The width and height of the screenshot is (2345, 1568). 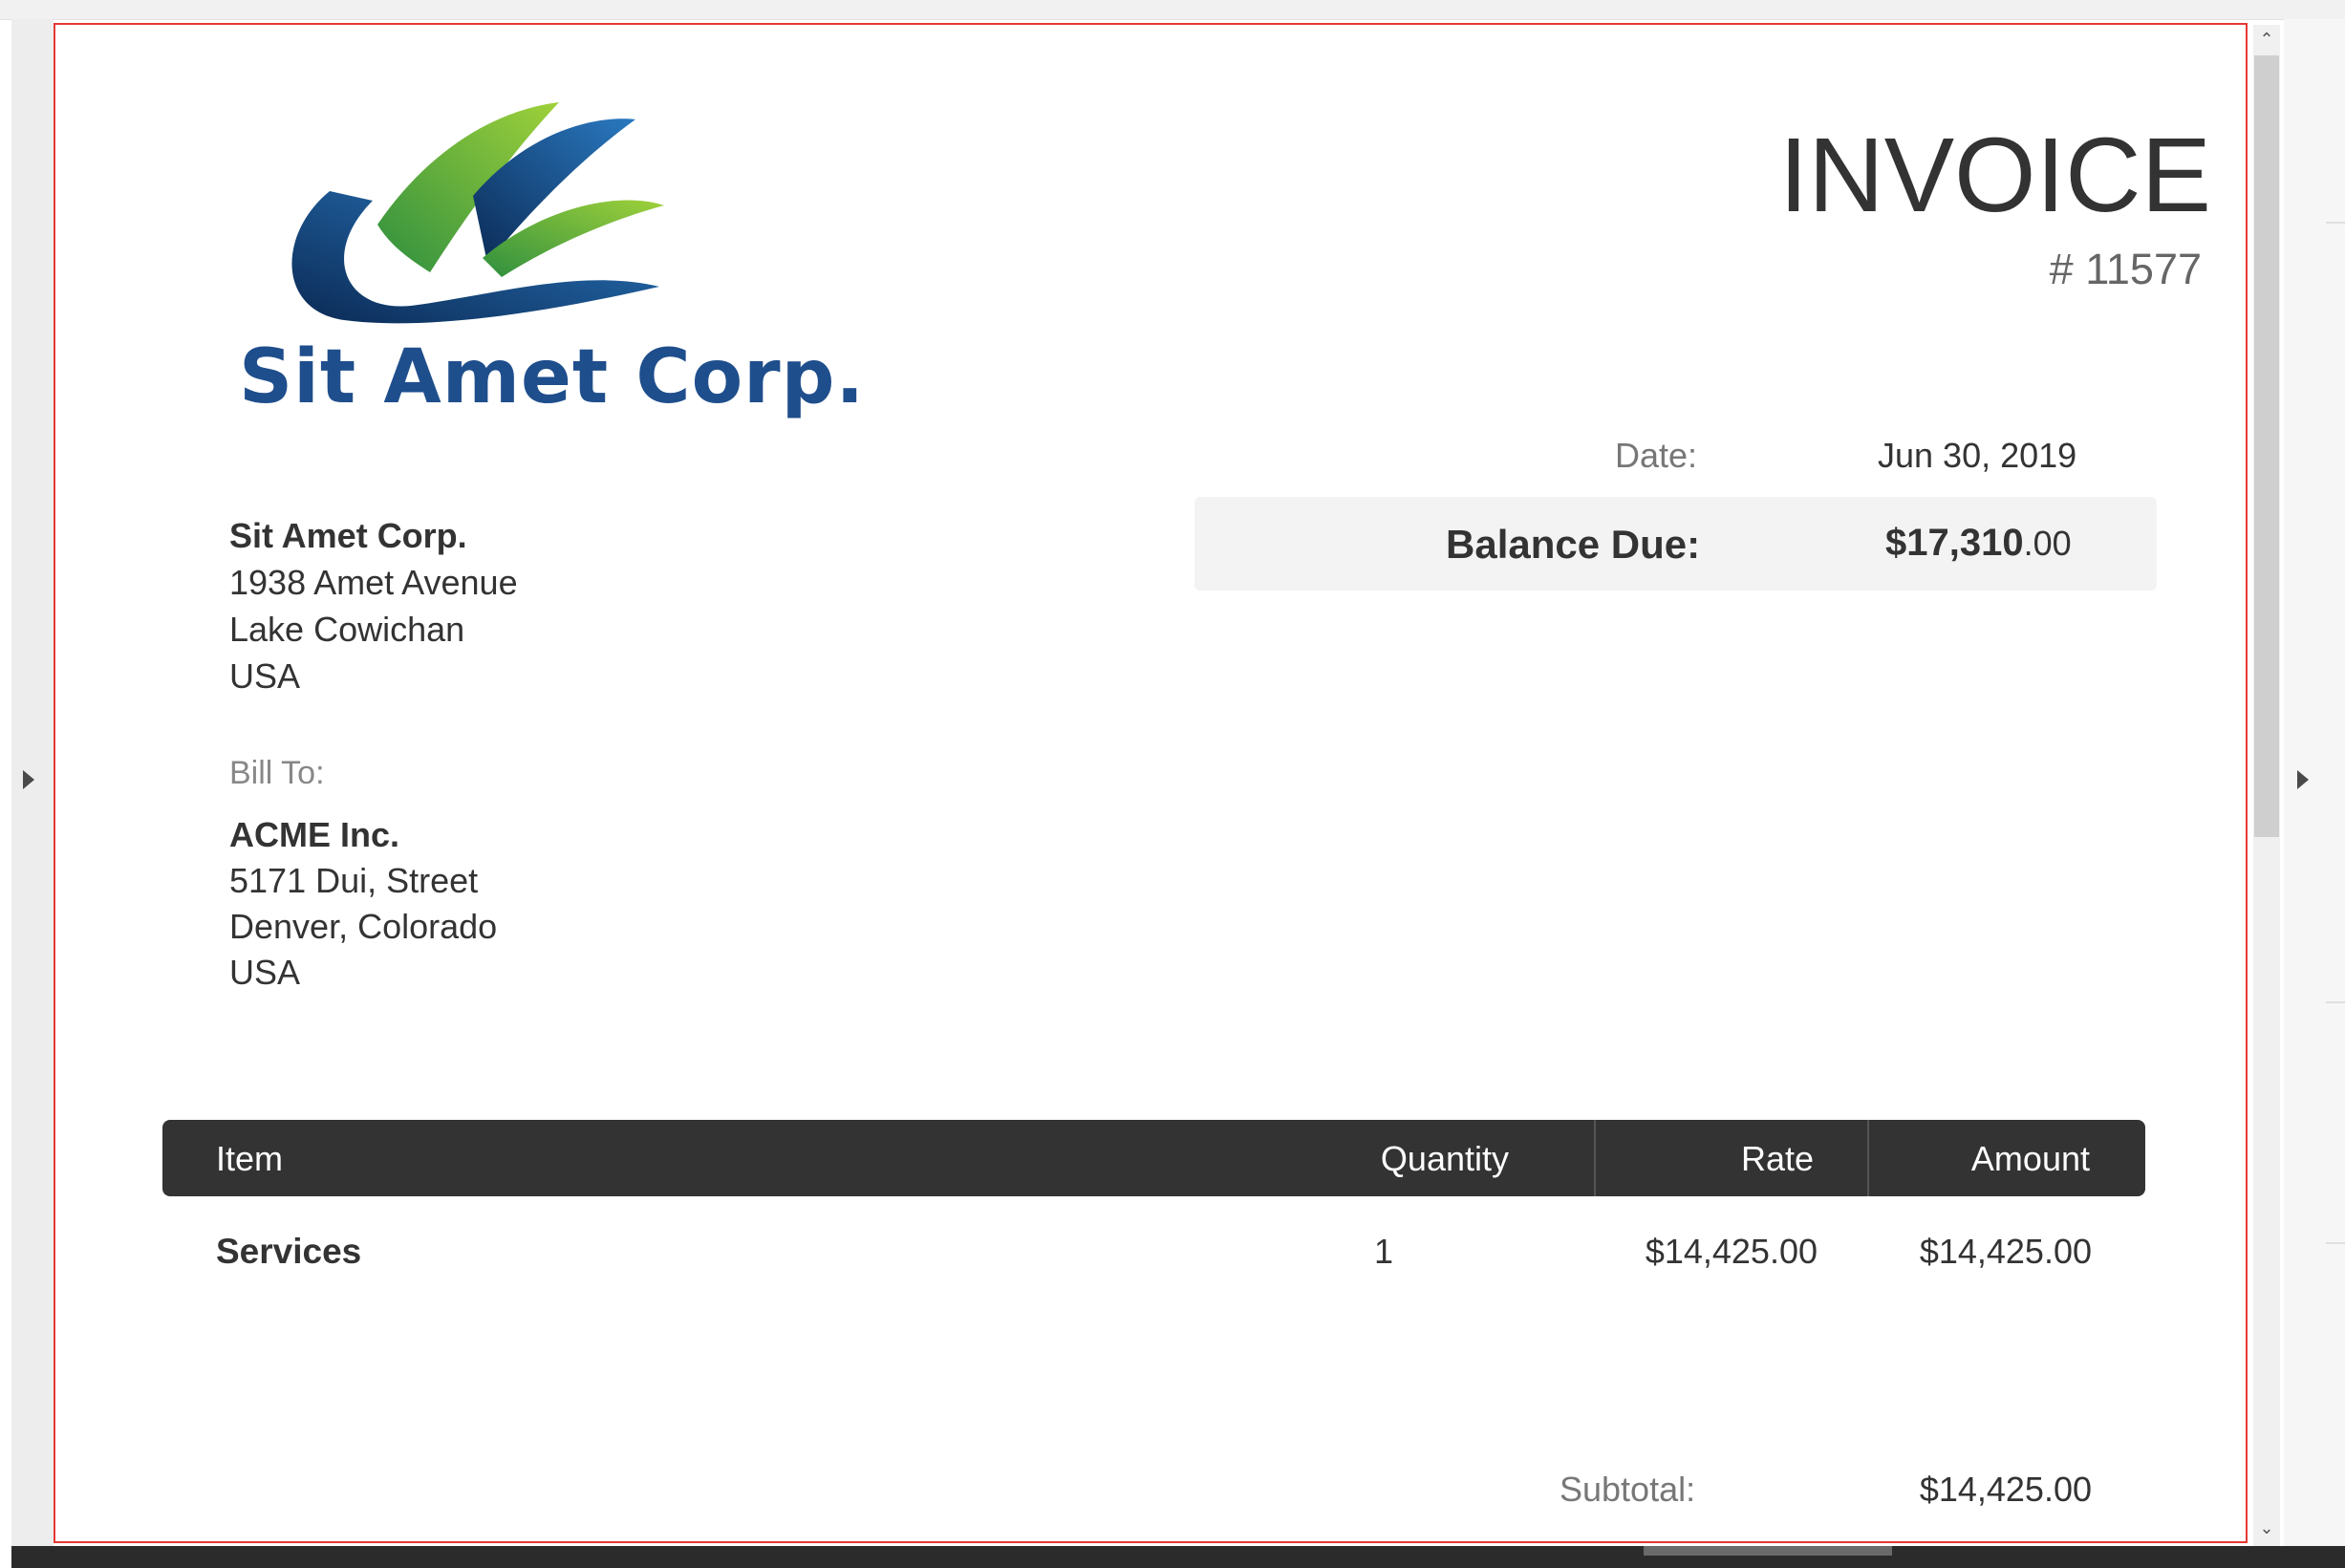 I want to click on balance-due-amount: $17,310, so click(x=1955, y=543).